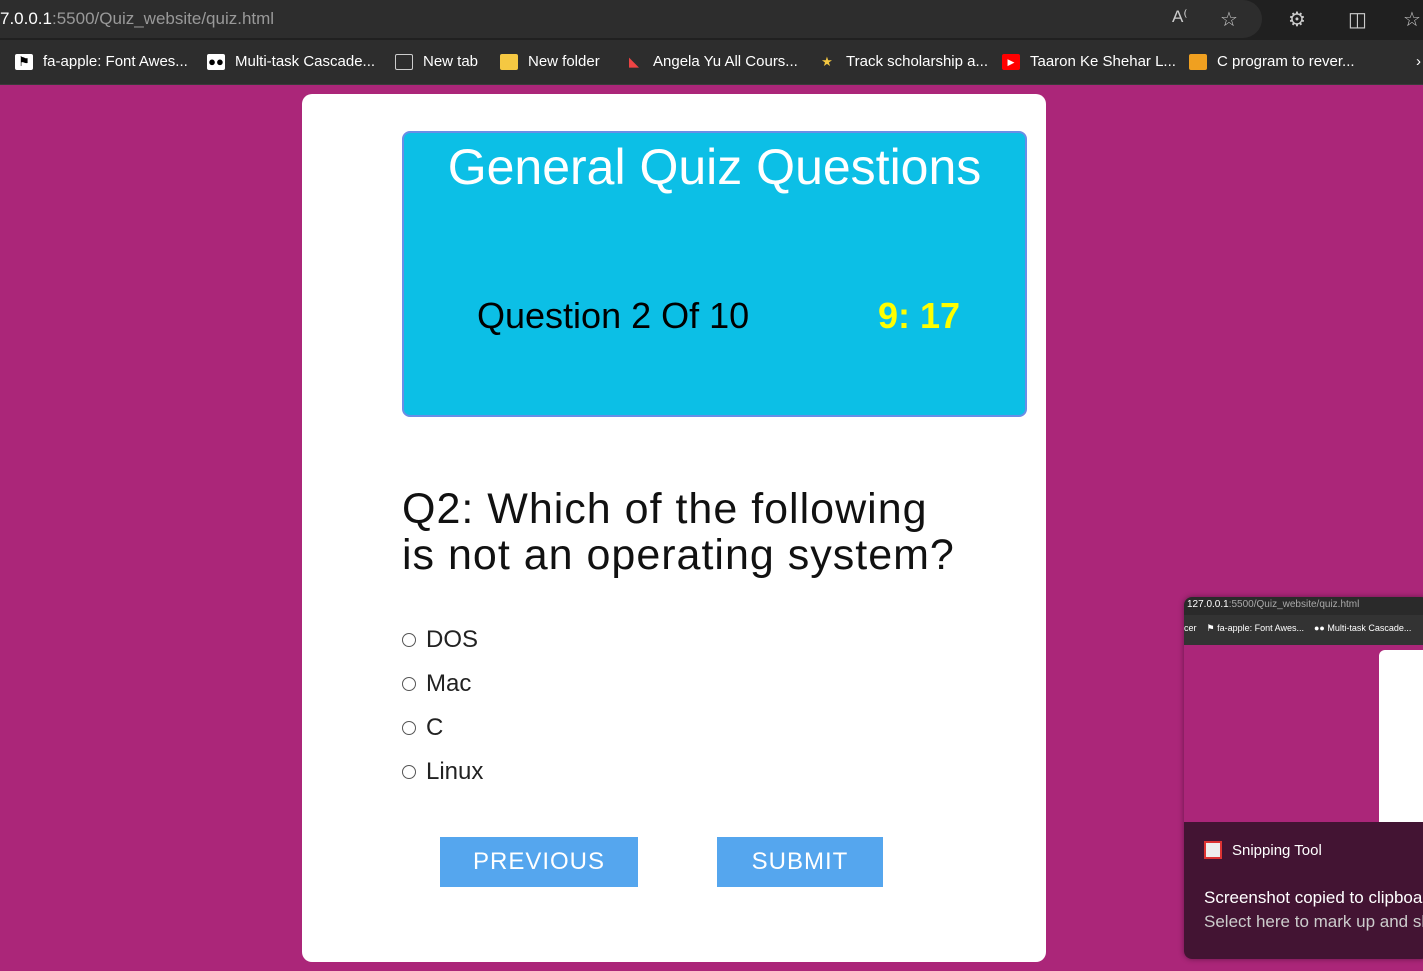 The height and width of the screenshot is (971, 1423). Describe the element at coordinates (509, 61) in the screenshot. I see `folder-icon` at that location.